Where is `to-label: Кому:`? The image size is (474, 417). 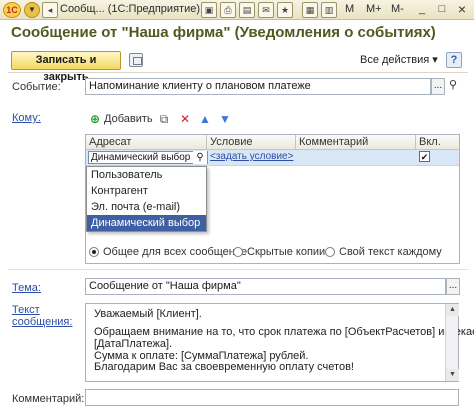
to-label: Кому: is located at coordinates (26, 118).